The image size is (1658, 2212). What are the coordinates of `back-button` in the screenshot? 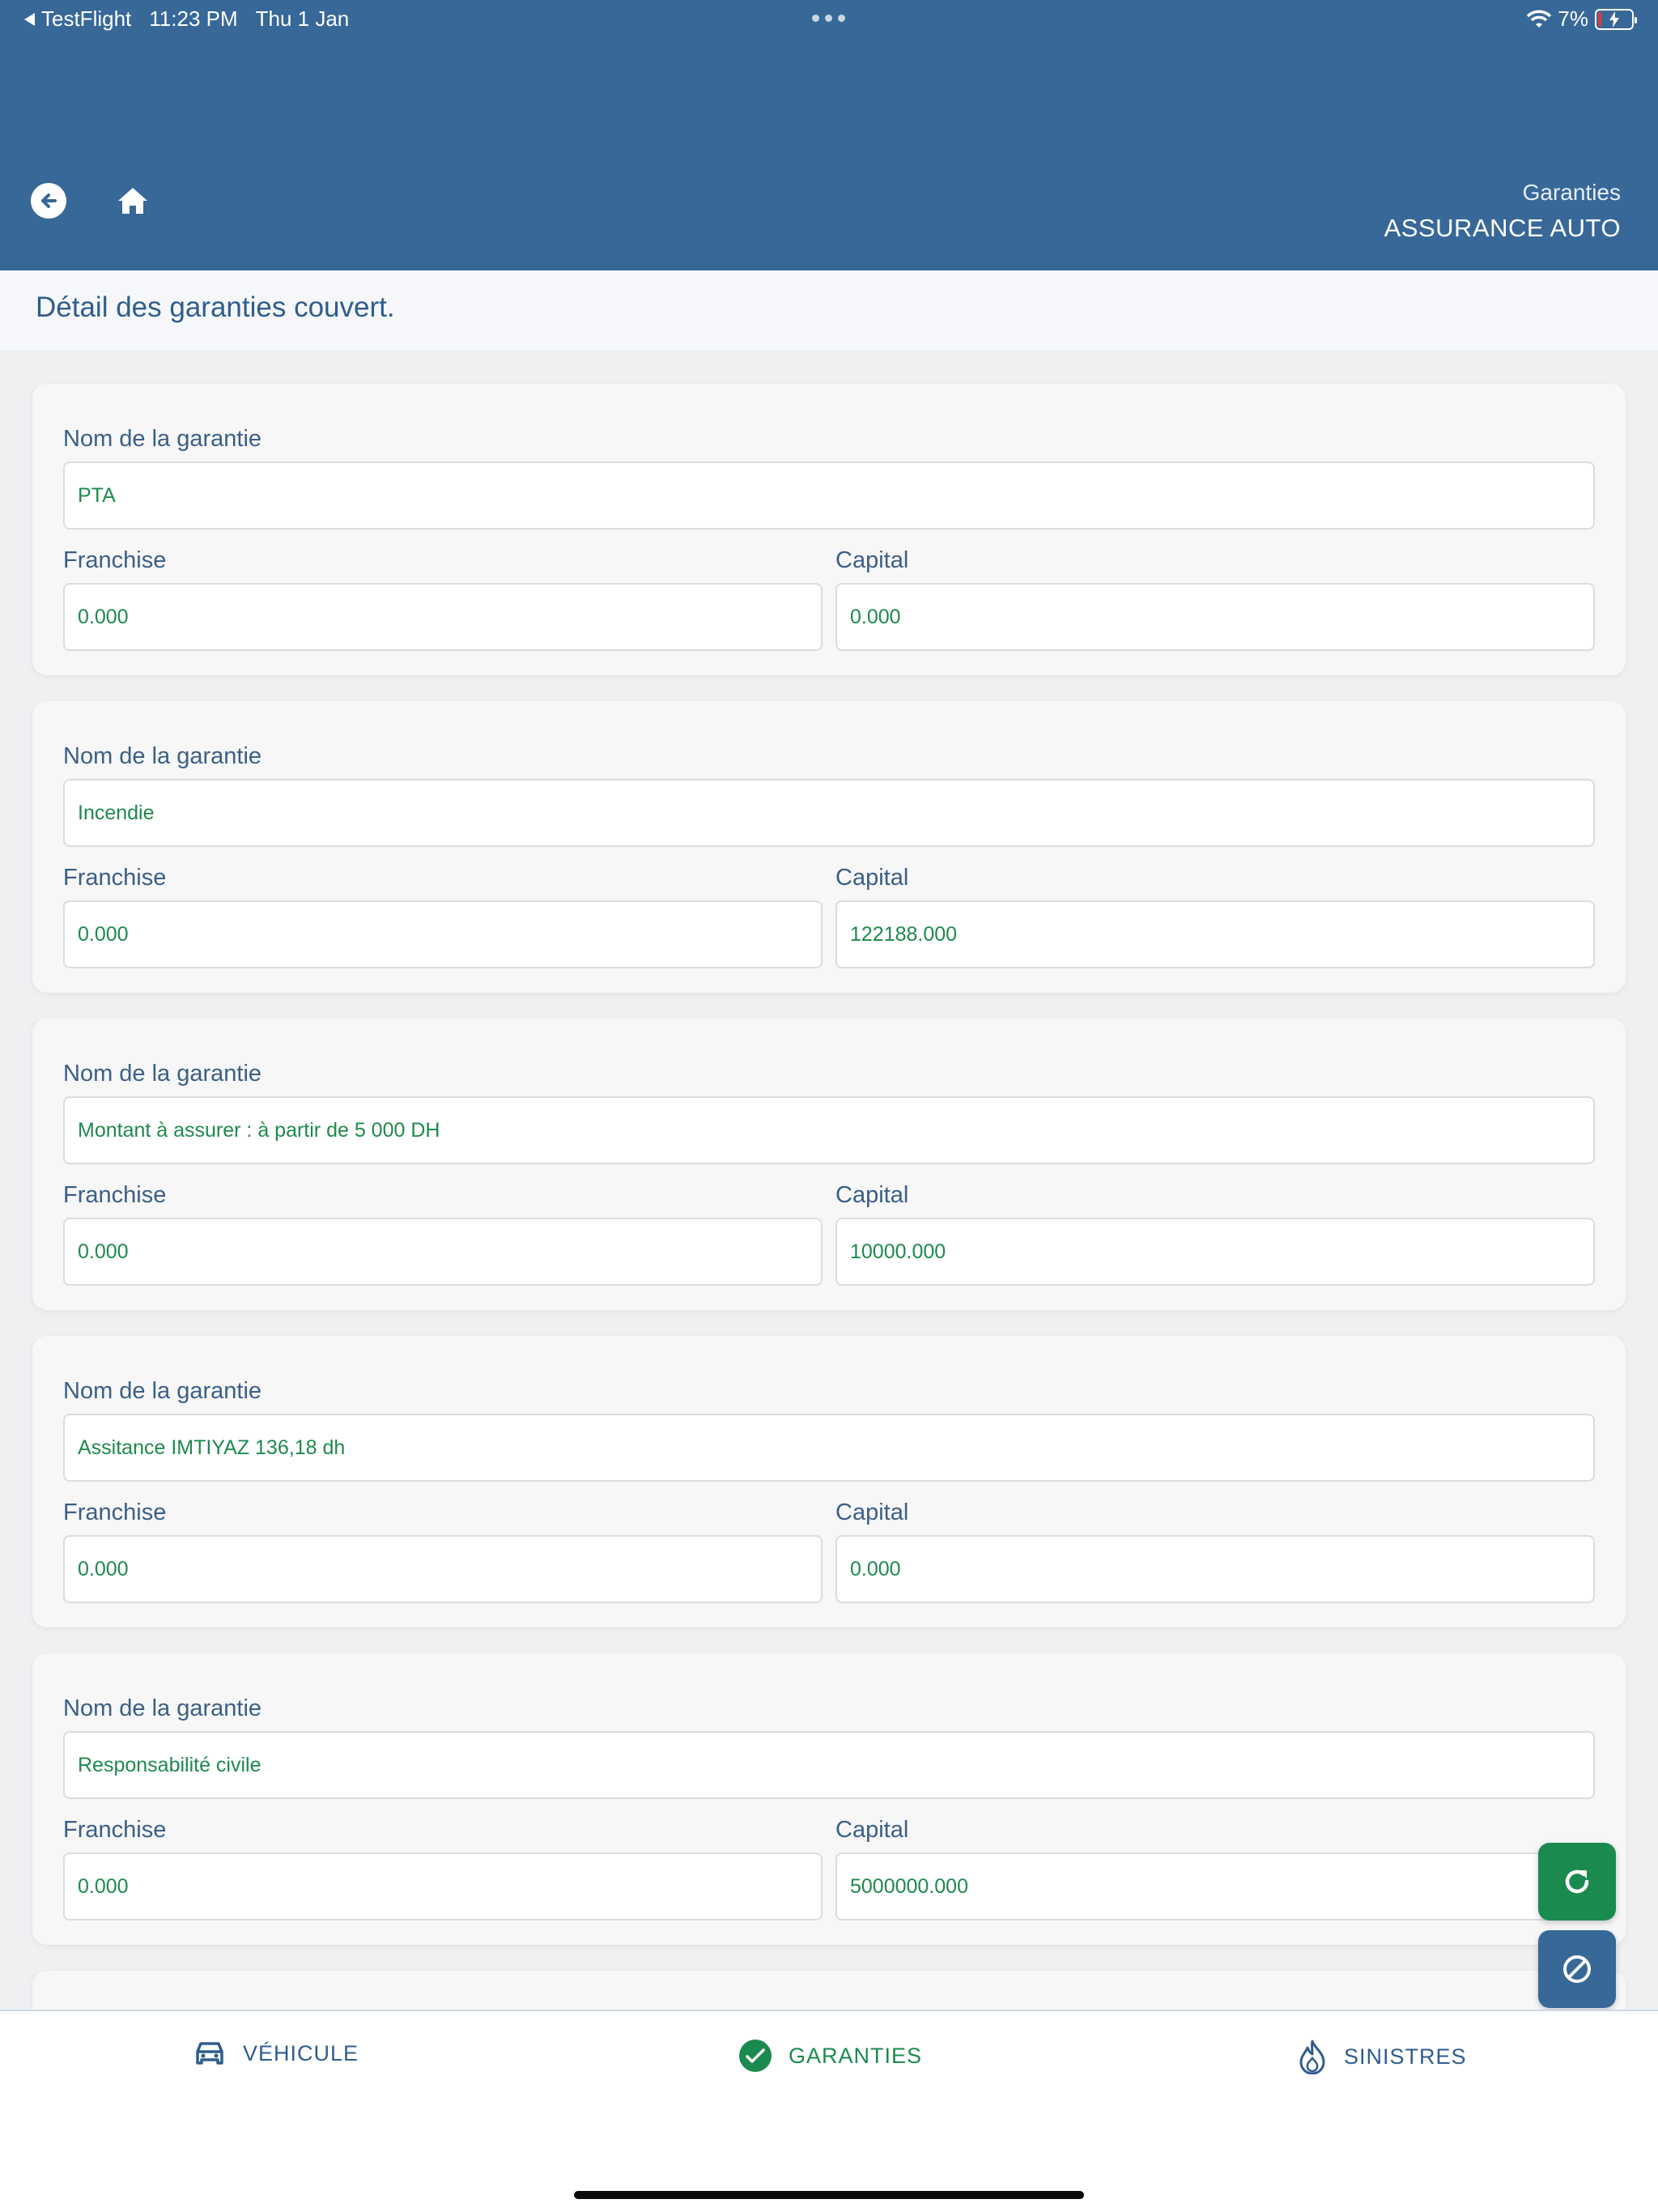 It's located at (48, 201).